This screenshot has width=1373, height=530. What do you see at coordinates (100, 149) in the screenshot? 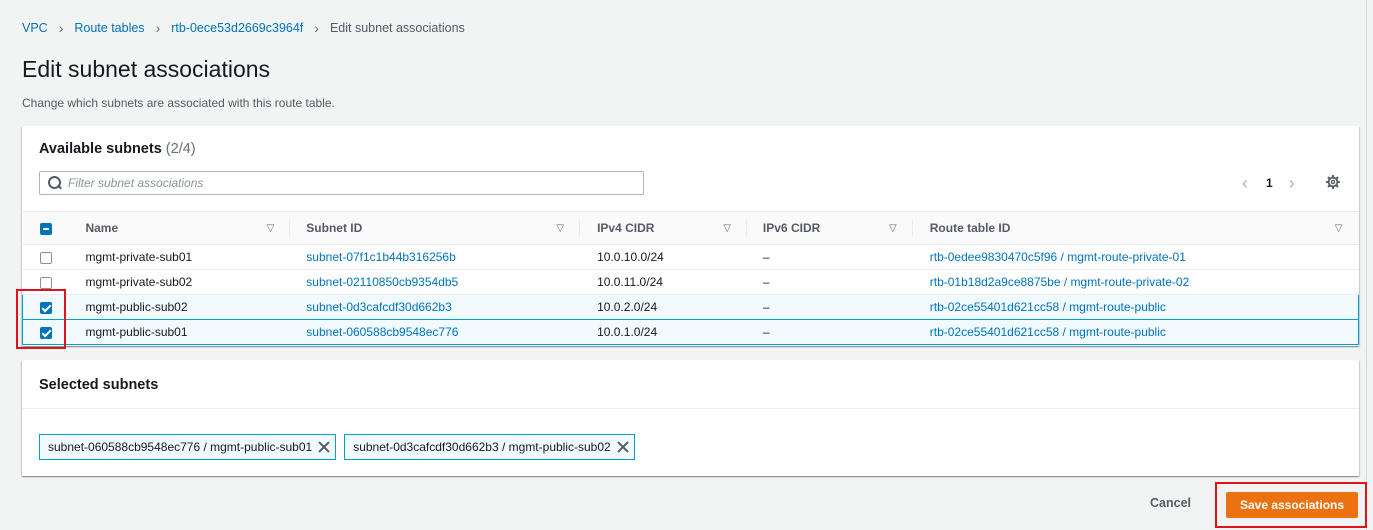
I see `available-subnets-title: Available subnets` at bounding box center [100, 149].